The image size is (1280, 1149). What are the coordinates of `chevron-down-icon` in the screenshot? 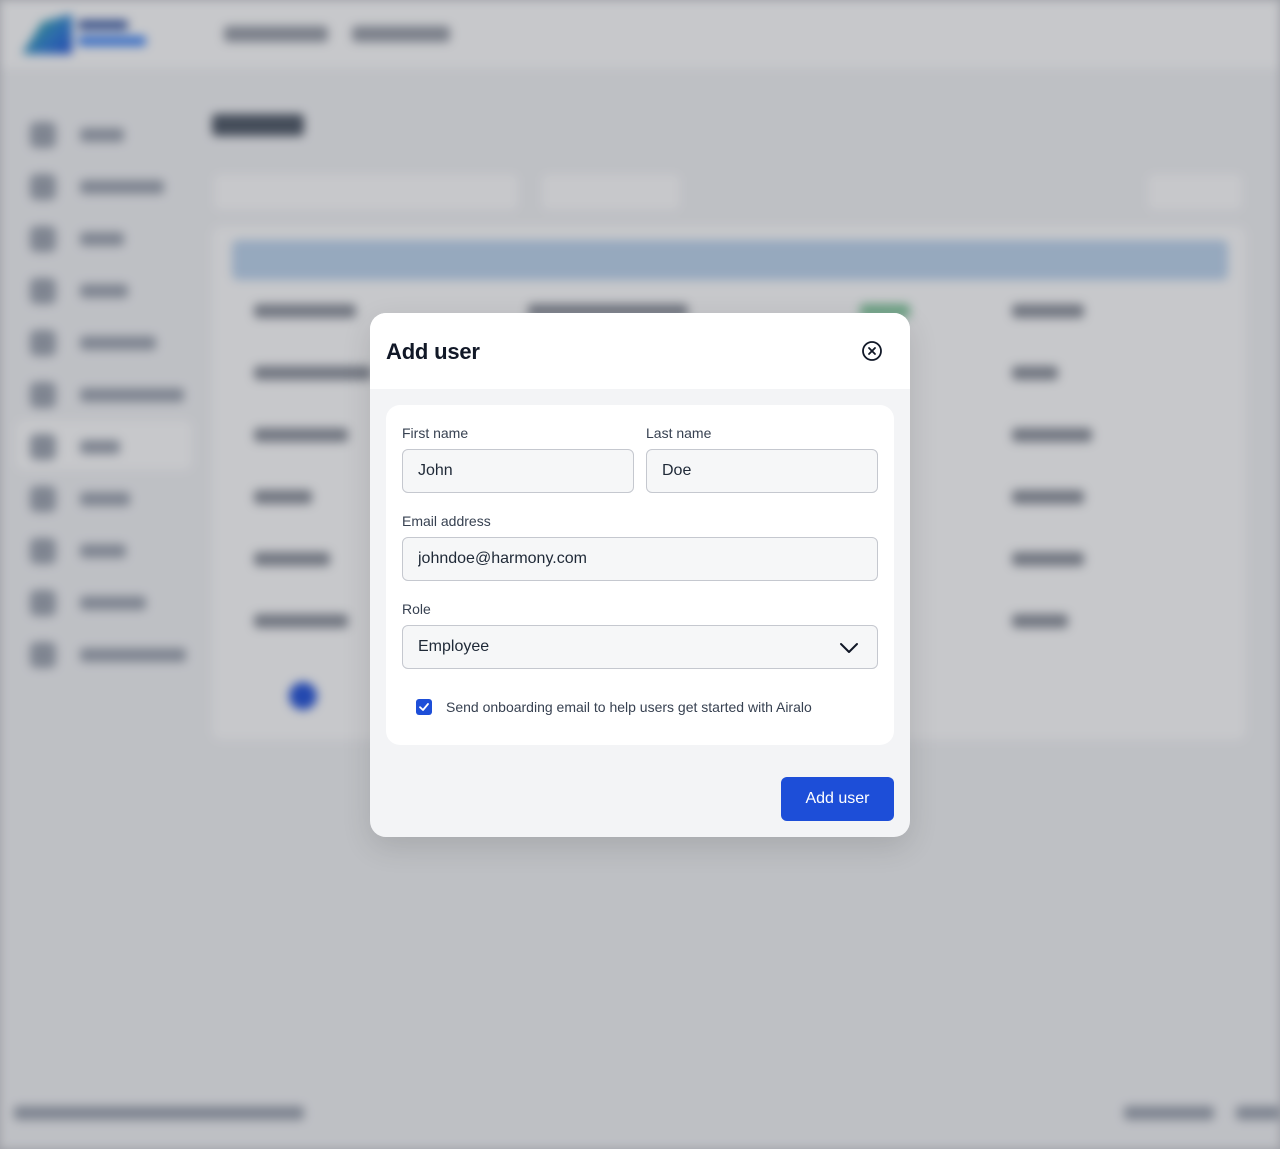 It's located at (849, 648).